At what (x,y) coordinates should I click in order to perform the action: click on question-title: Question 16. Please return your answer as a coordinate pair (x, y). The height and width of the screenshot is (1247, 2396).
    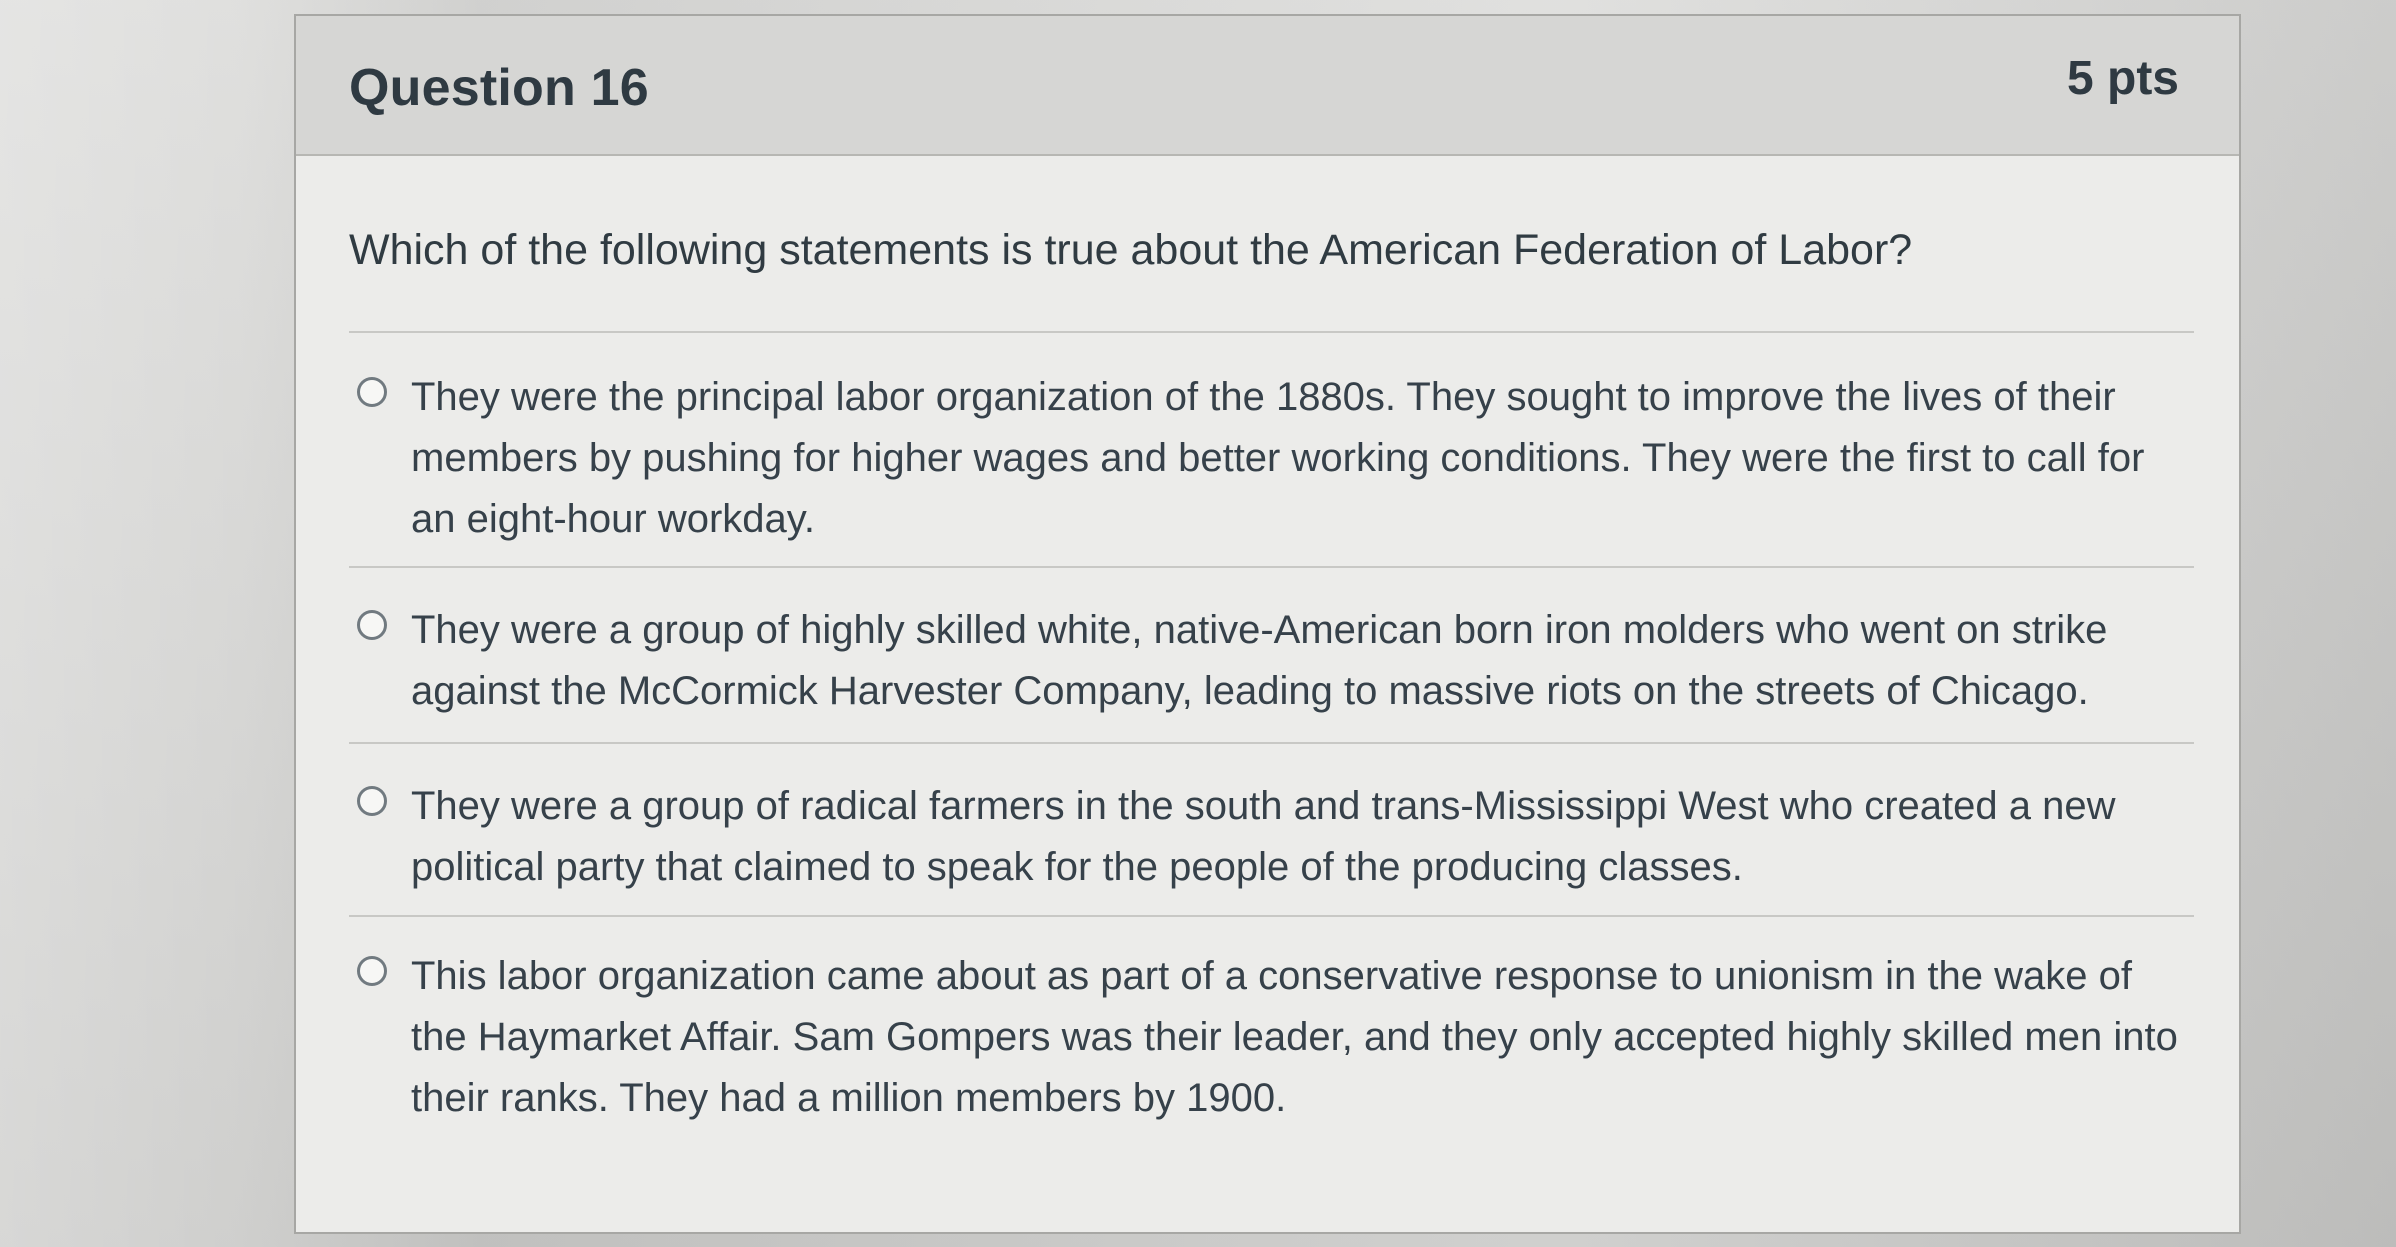
    Looking at the image, I should click on (499, 88).